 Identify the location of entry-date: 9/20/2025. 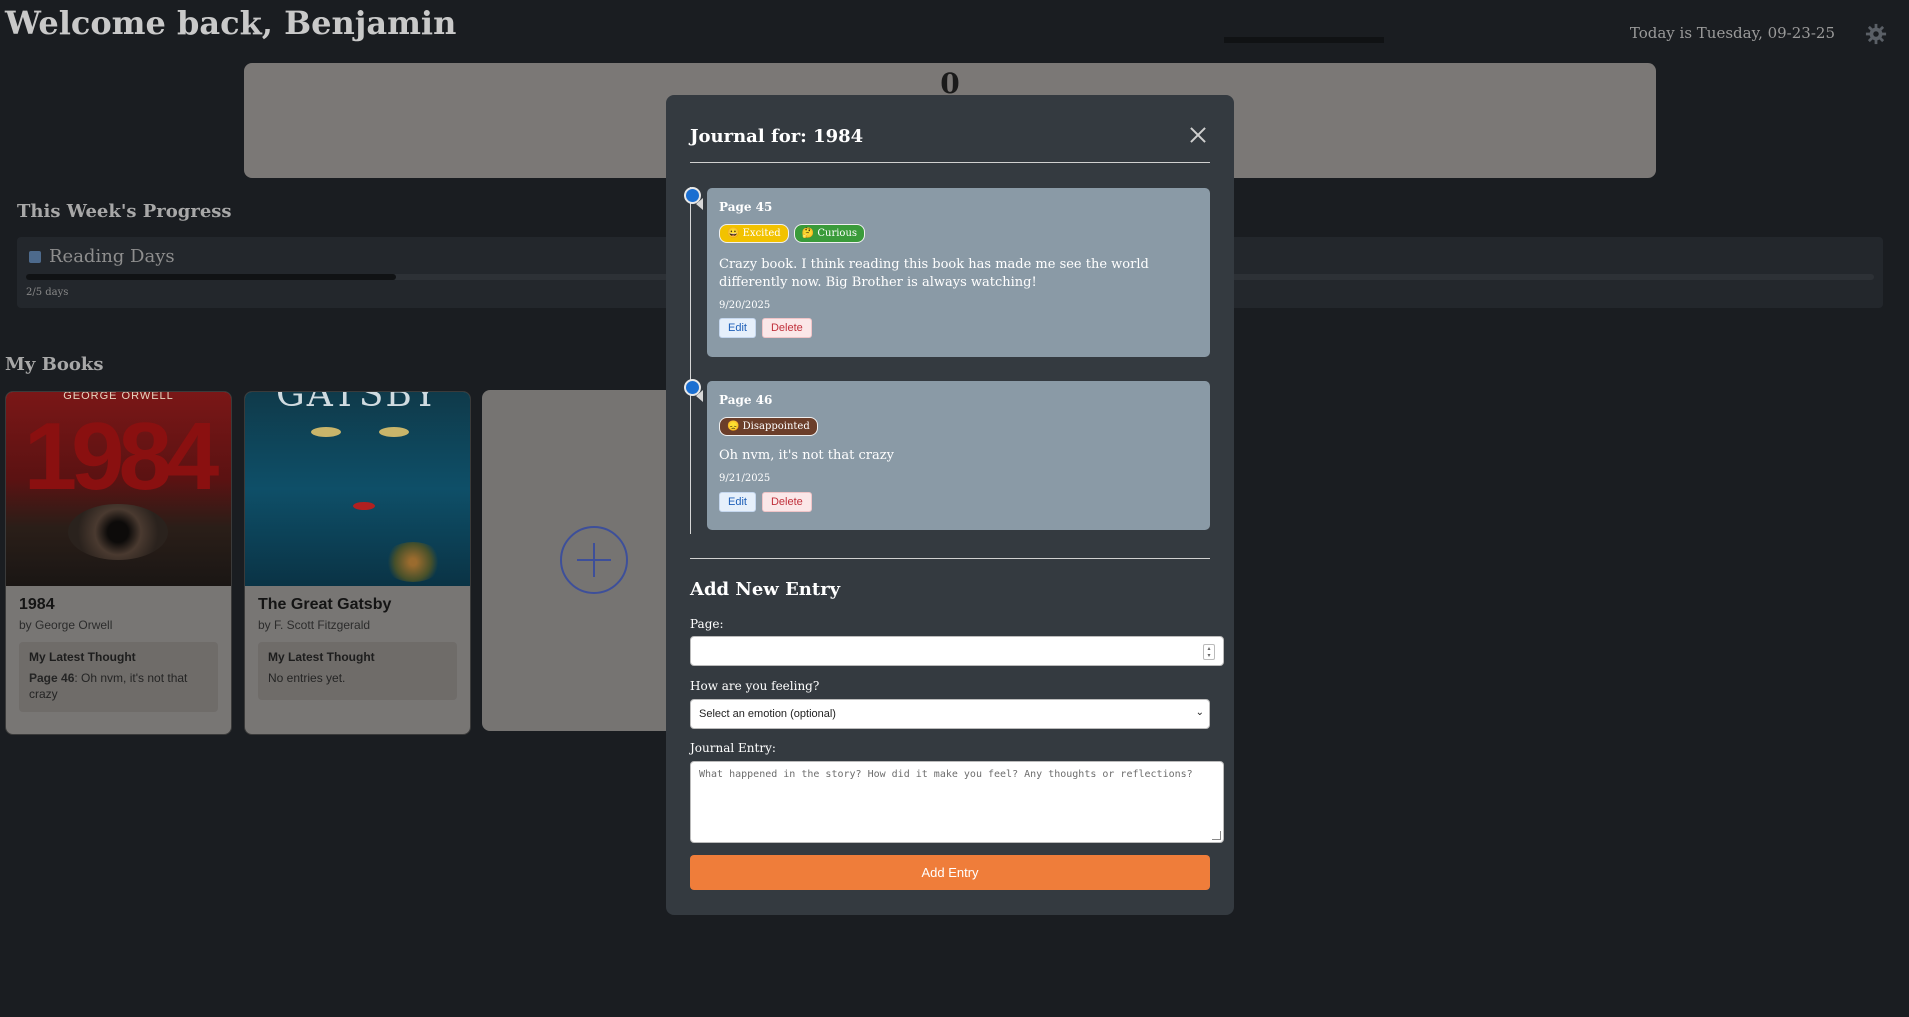
(745, 305).